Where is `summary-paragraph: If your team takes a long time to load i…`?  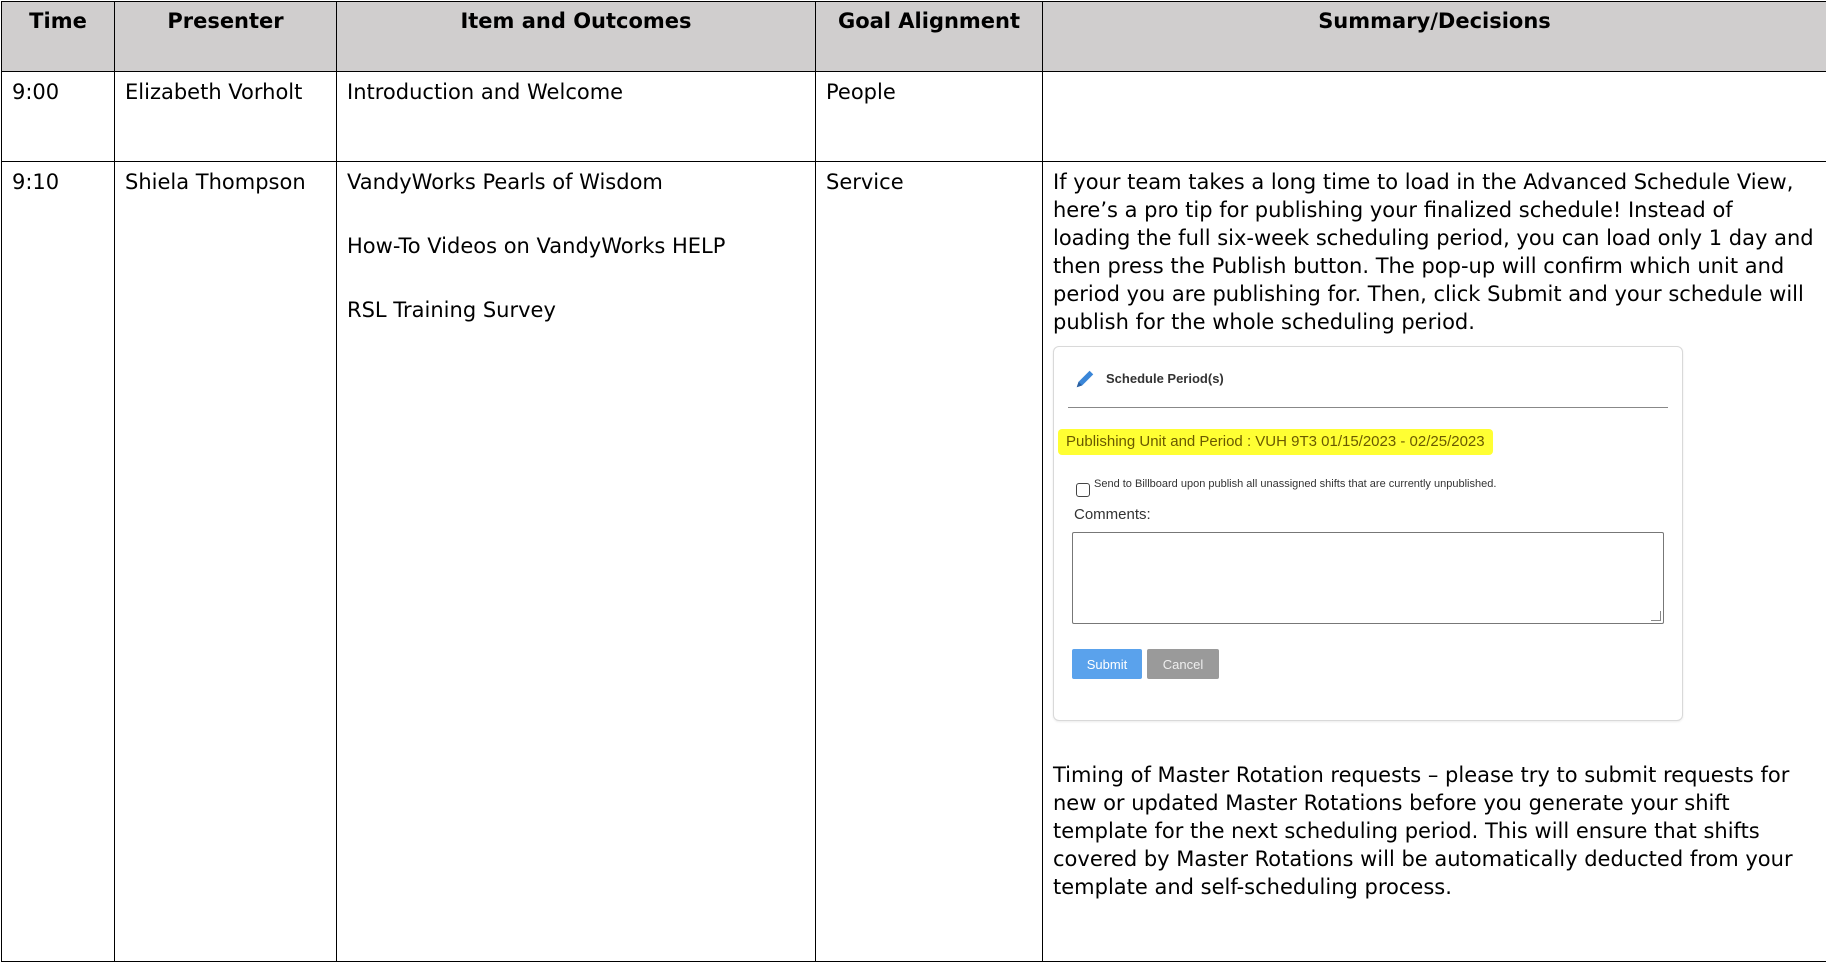 summary-paragraph: If your team takes a long time to load i… is located at coordinates (1434, 252).